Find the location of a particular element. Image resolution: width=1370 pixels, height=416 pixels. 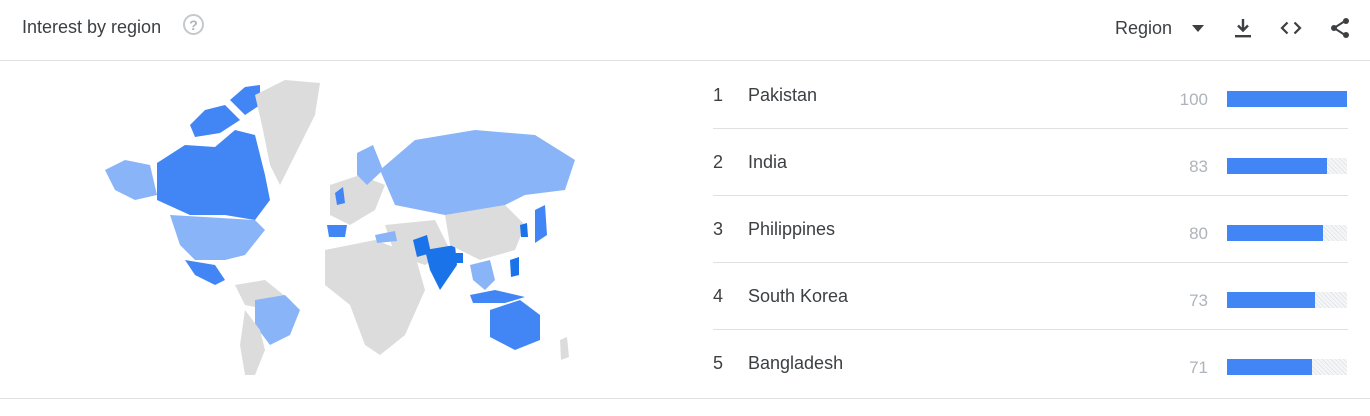

region-row: 5 Bangladesh 71 is located at coordinates (1030, 363).